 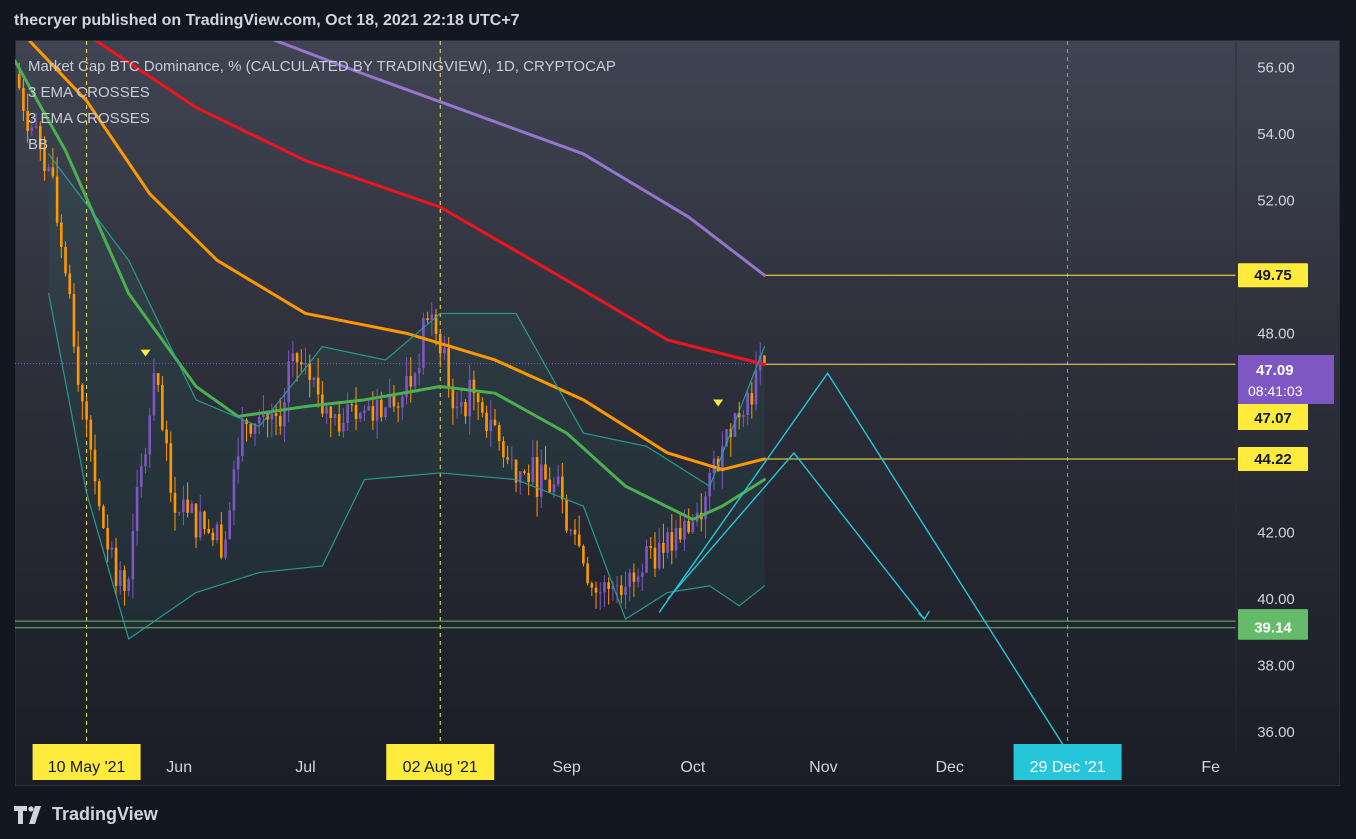 What do you see at coordinates (949, 767) in the screenshot?
I see `x-tick-label: Dec` at bounding box center [949, 767].